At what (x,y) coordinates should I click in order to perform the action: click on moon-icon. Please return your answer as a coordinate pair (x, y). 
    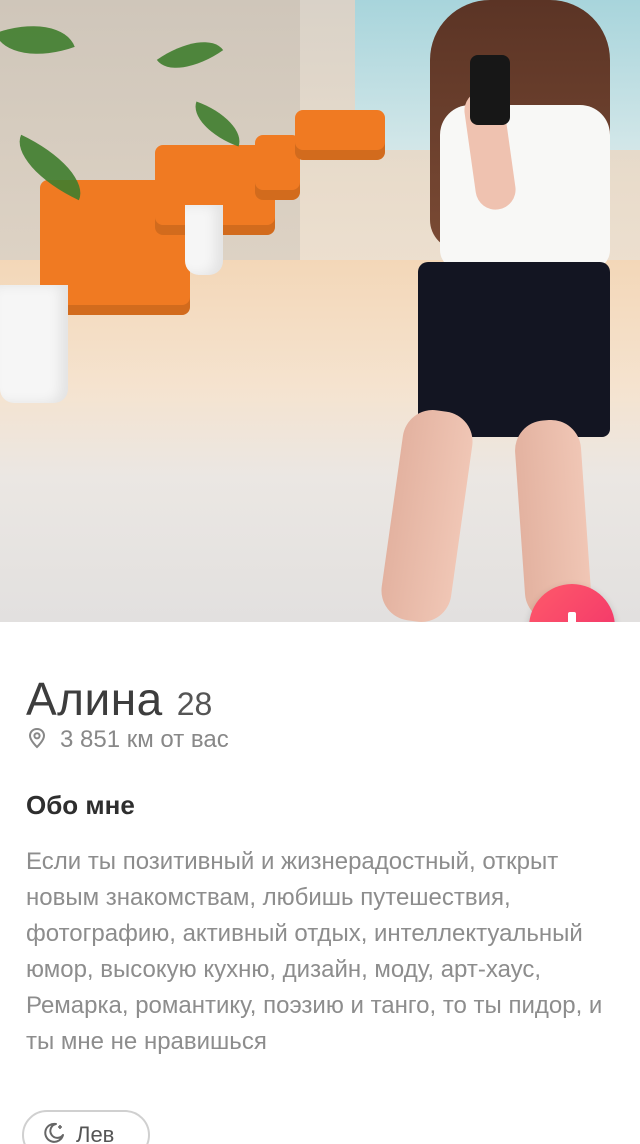
    Looking at the image, I should click on (54, 1132).